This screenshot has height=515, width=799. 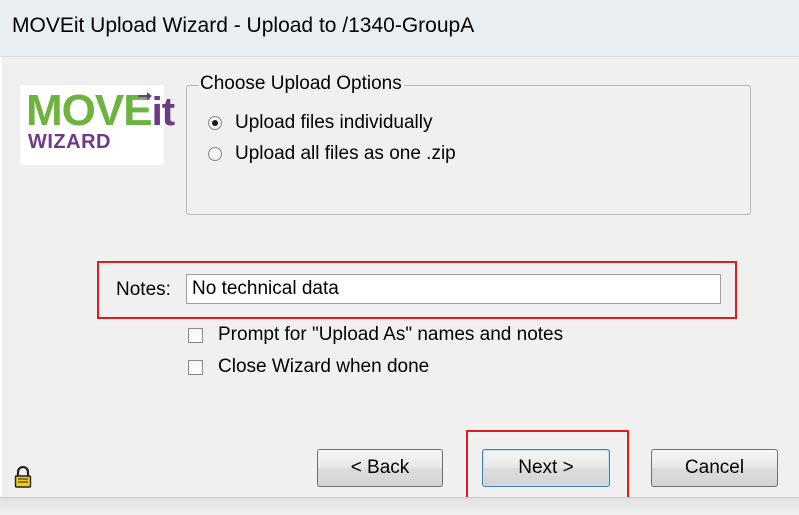 I want to click on back-button: < Back, so click(x=380, y=468).